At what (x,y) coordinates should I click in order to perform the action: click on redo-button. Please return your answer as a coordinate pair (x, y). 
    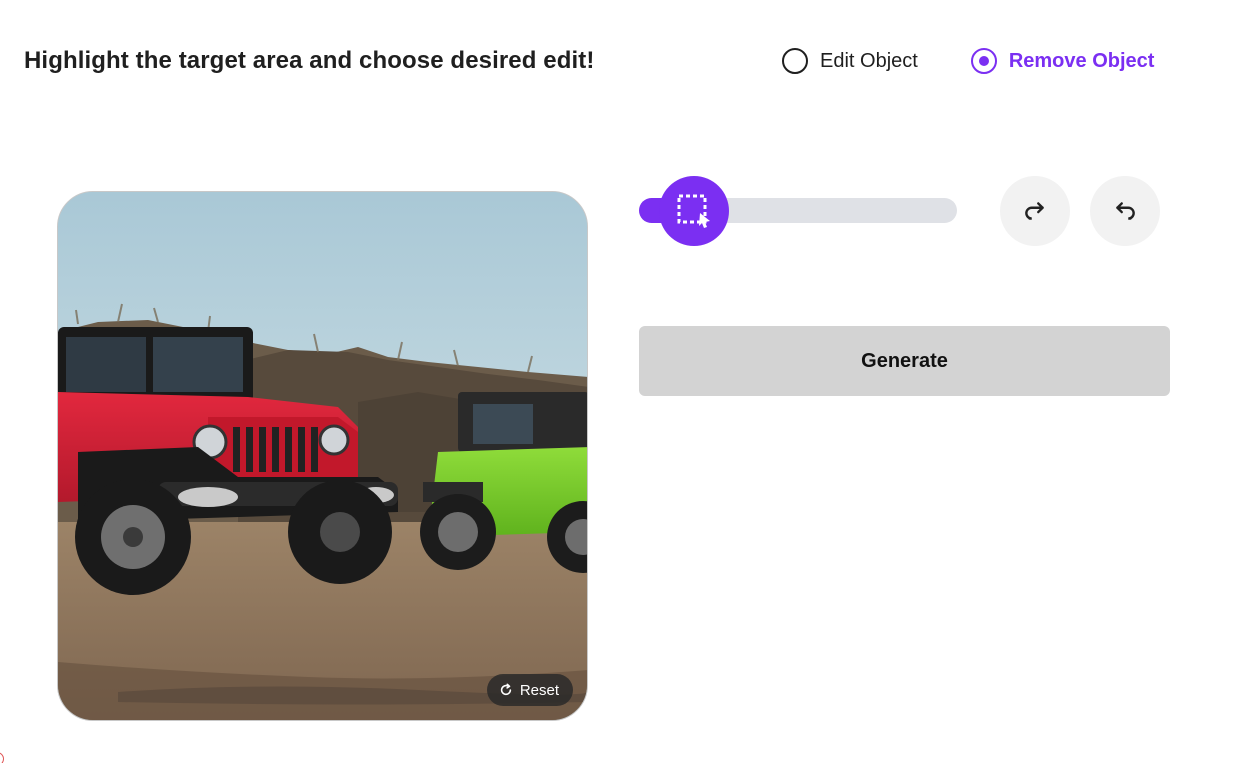
    Looking at the image, I should click on (1035, 211).